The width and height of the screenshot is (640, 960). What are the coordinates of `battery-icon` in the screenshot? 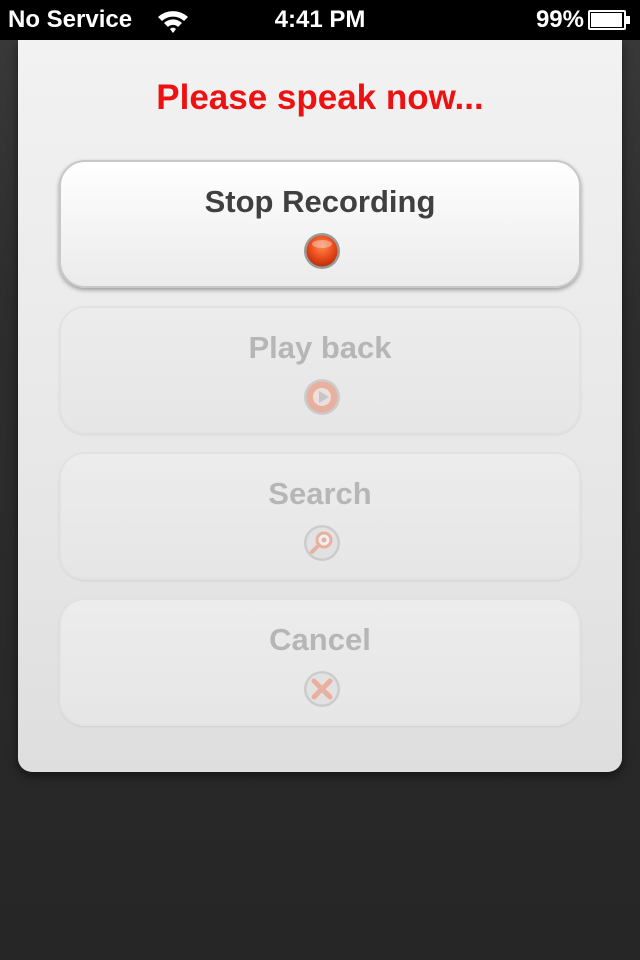 It's located at (609, 20).